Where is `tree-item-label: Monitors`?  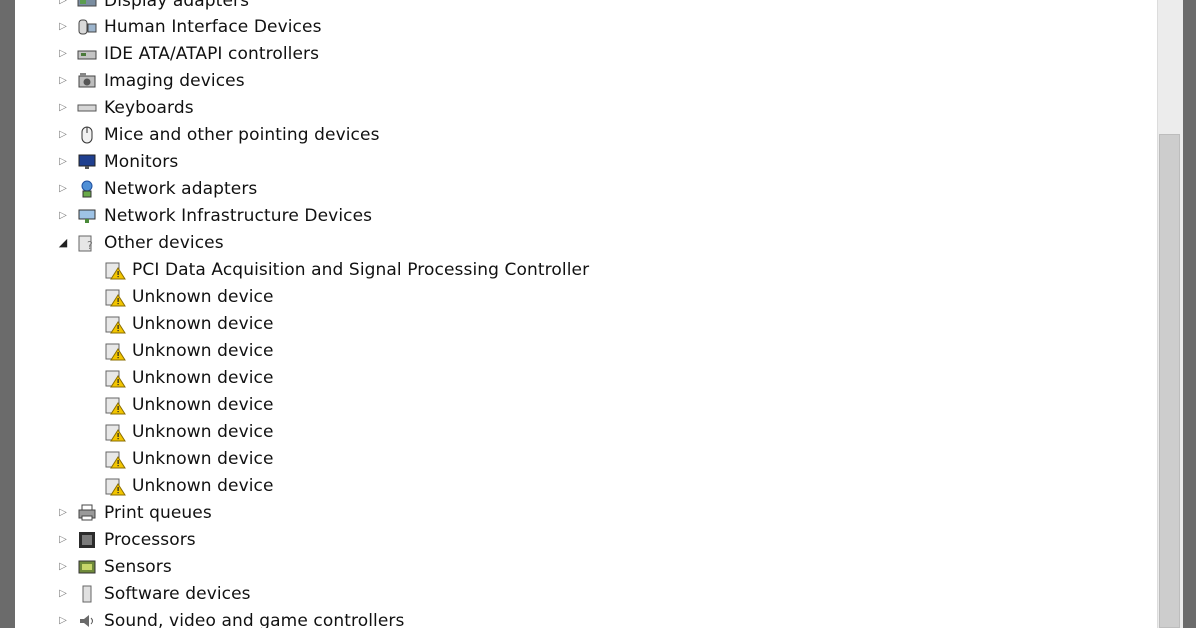
tree-item-label: Monitors is located at coordinates (141, 161).